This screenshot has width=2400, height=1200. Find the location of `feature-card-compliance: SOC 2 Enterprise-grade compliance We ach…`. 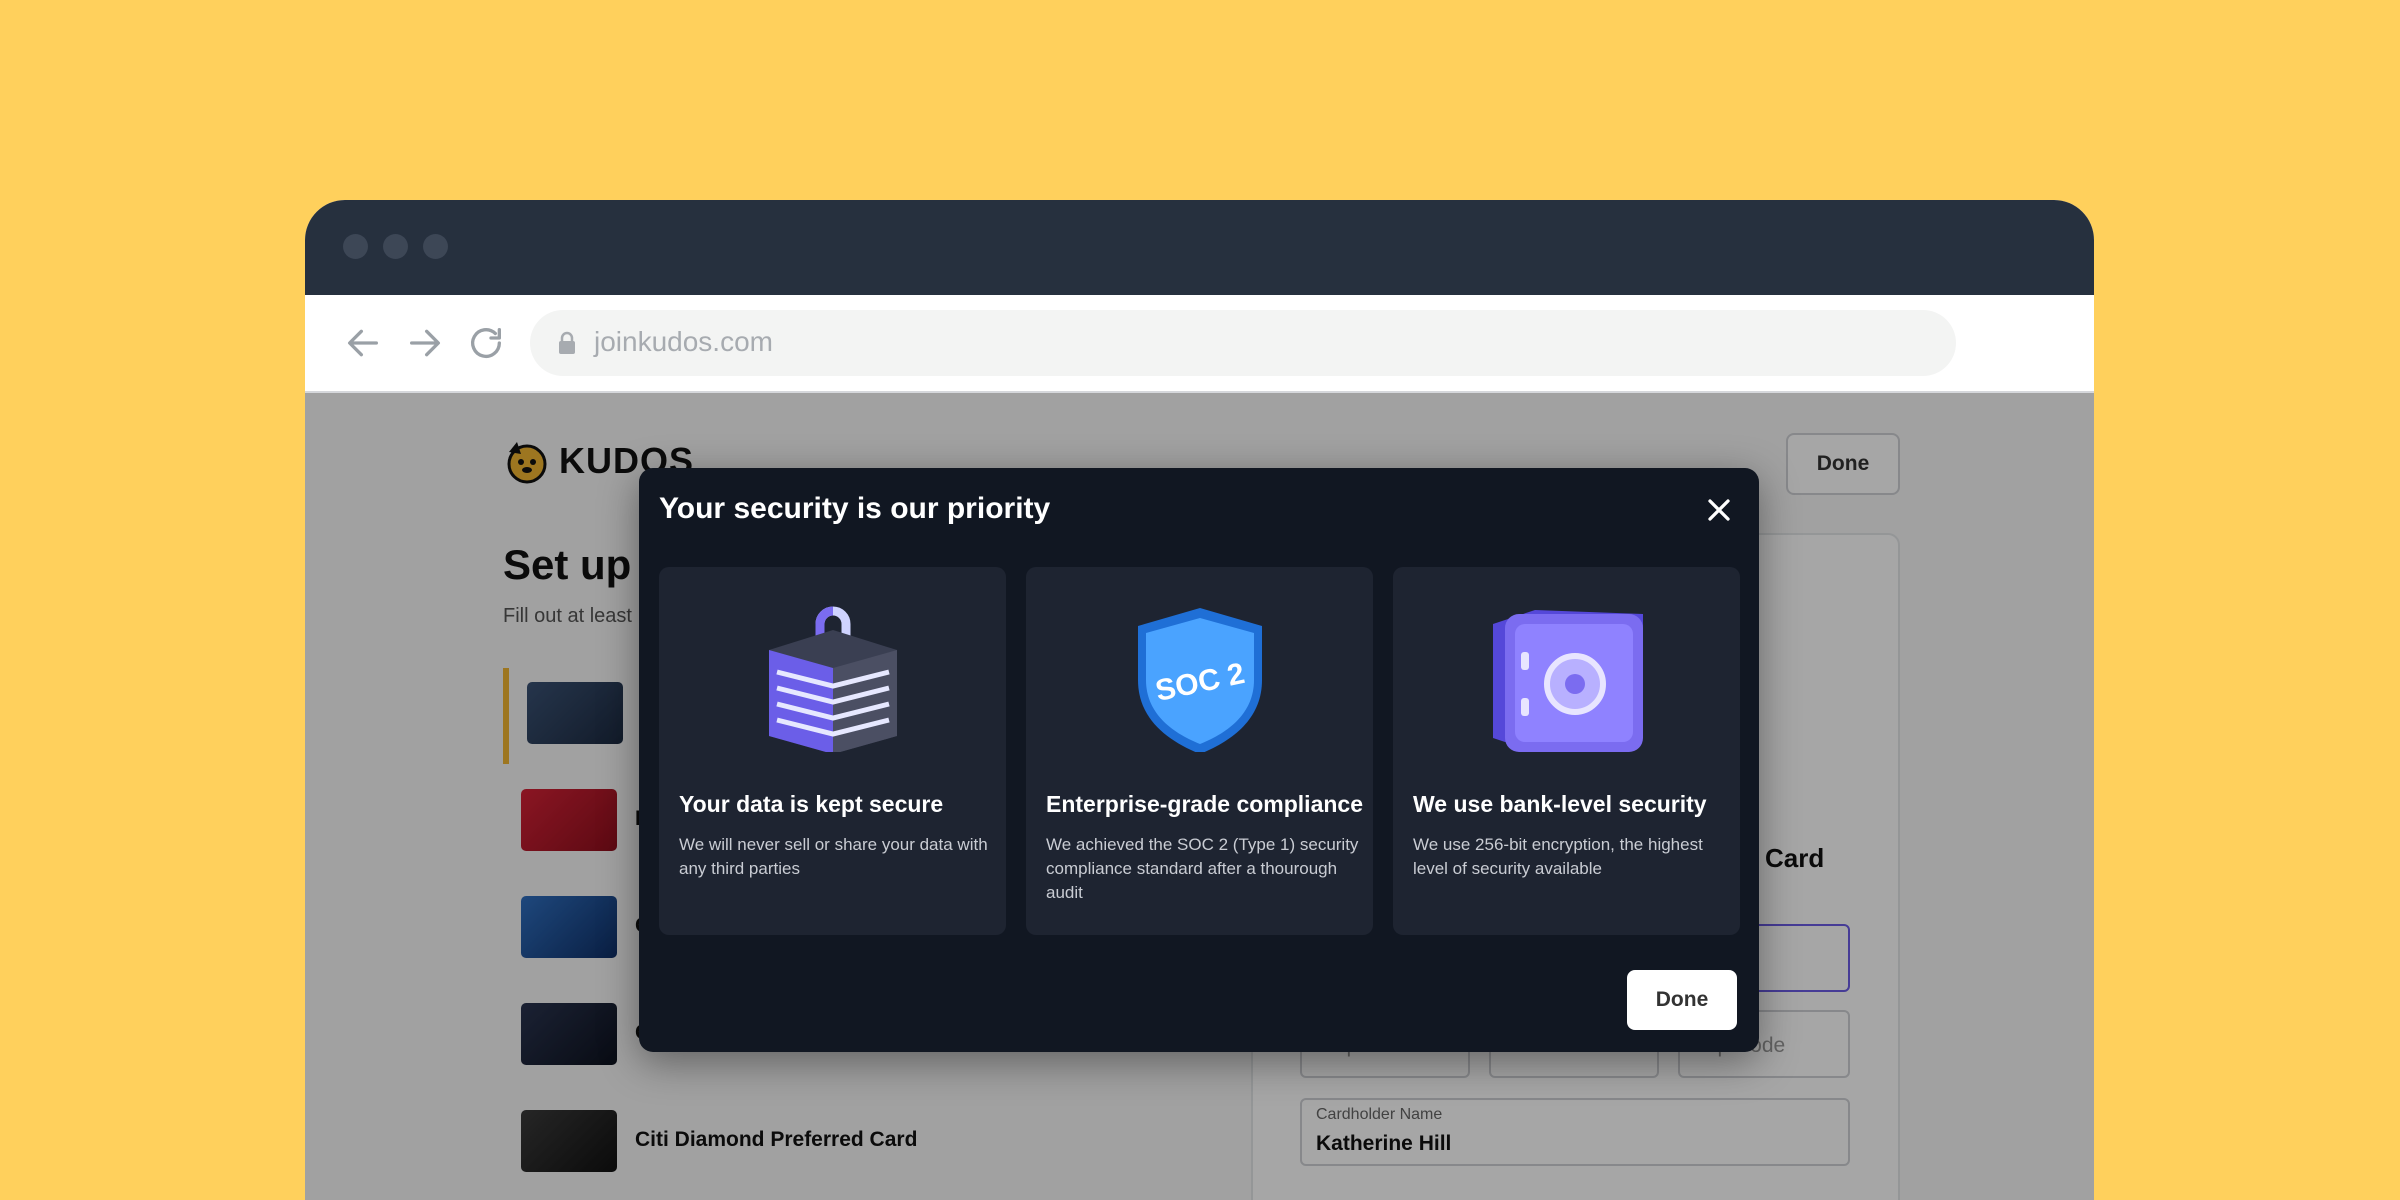

feature-card-compliance: SOC 2 Enterprise-grade compliance We ach… is located at coordinates (1199, 751).